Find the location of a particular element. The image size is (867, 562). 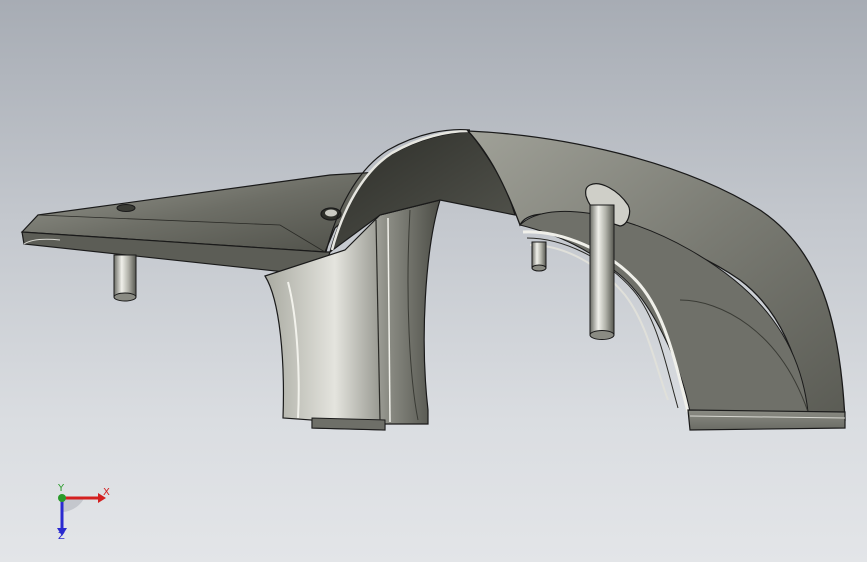

fender-pin-small is located at coordinates (539, 256).